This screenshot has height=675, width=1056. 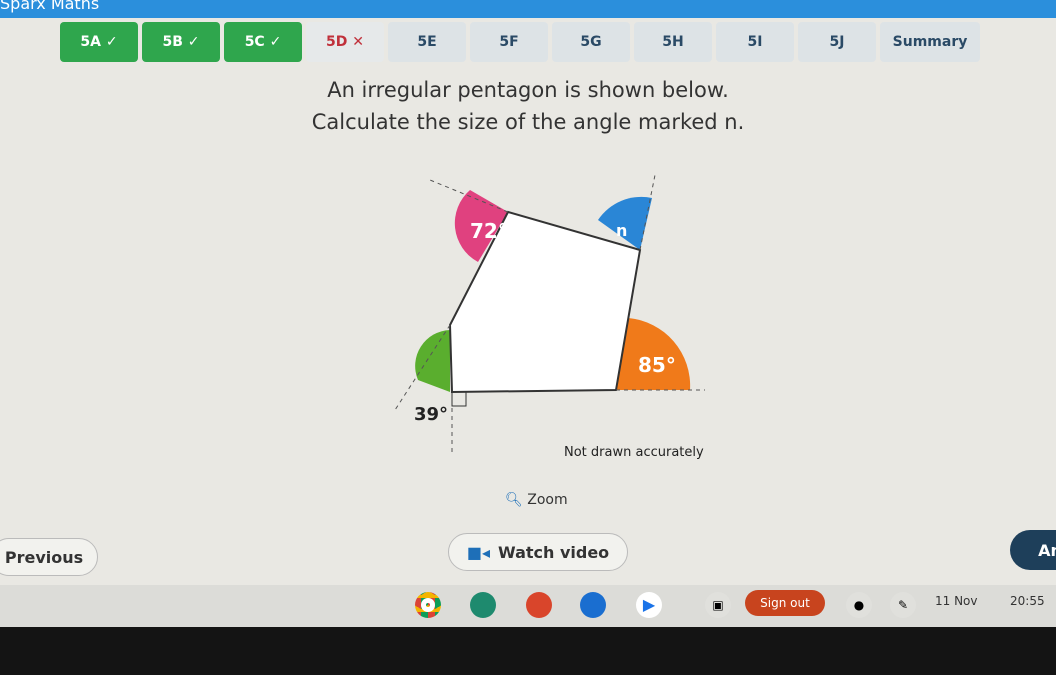 What do you see at coordinates (1027, 601) in the screenshot?
I see `time-label: 20:55` at bounding box center [1027, 601].